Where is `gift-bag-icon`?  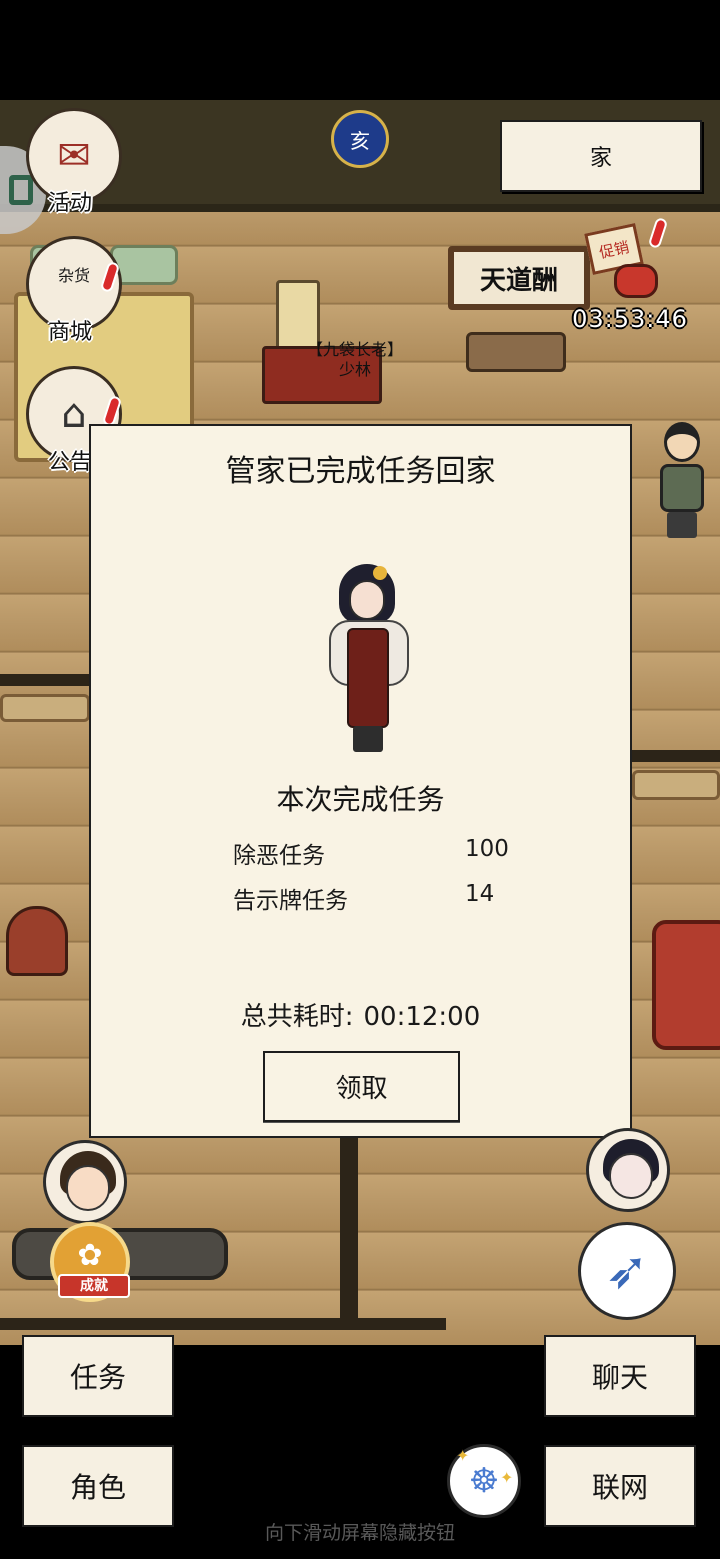
gift-bag-icon is located at coordinates (636, 281).